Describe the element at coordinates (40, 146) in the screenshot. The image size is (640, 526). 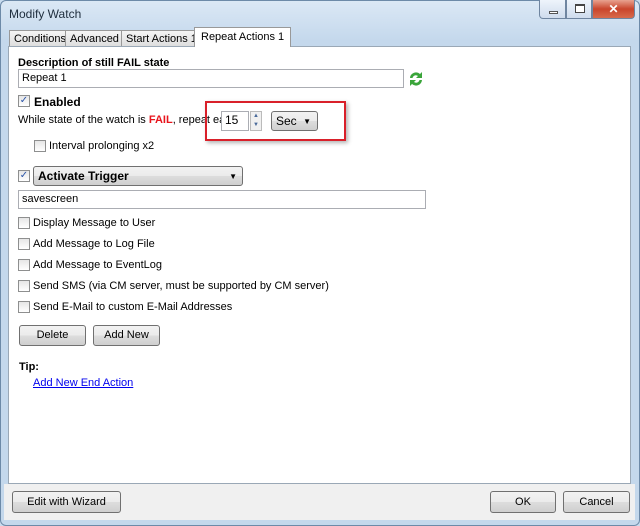
I see `interval-prolonging-checkbox` at that location.